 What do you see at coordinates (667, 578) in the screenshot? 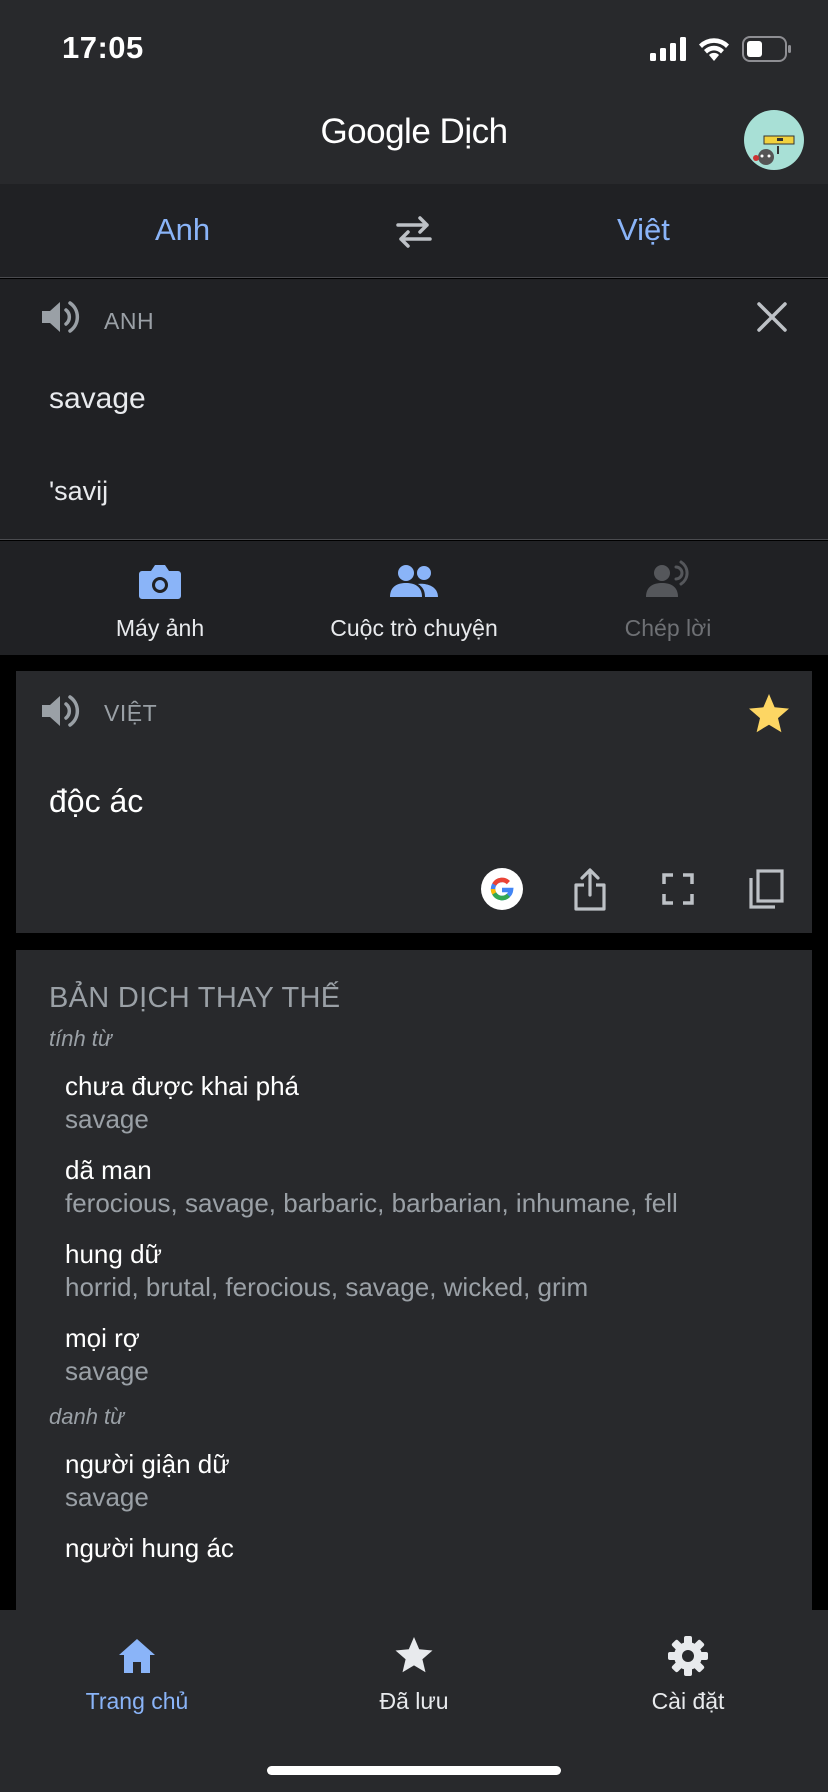
I see `transcribe-icon` at bounding box center [667, 578].